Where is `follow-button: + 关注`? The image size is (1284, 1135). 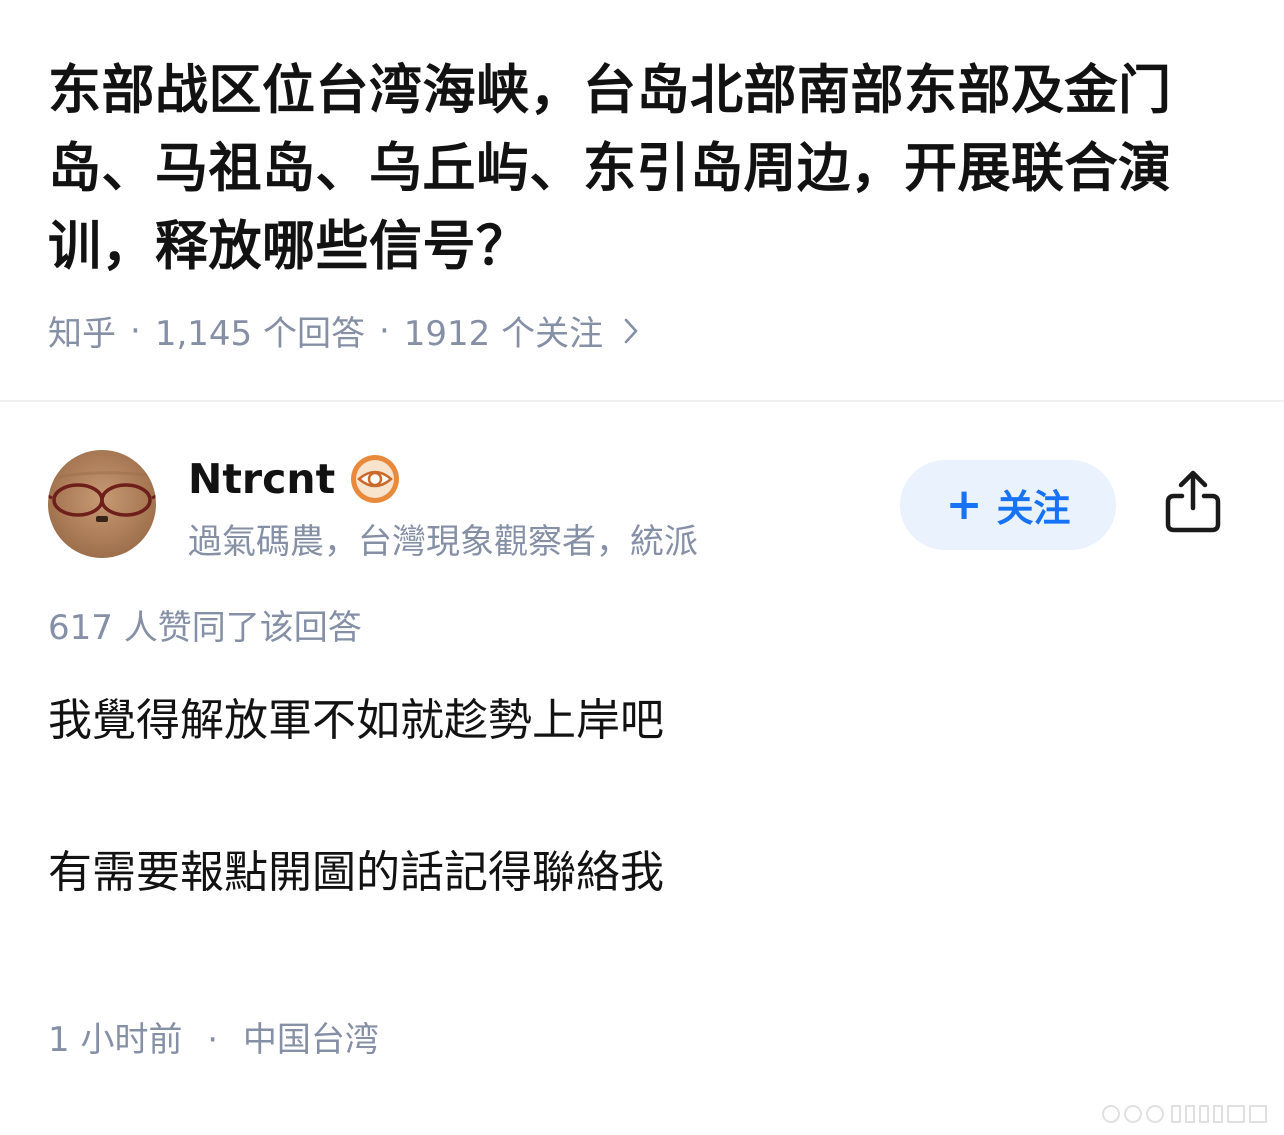 follow-button: + 关注 is located at coordinates (1008, 505).